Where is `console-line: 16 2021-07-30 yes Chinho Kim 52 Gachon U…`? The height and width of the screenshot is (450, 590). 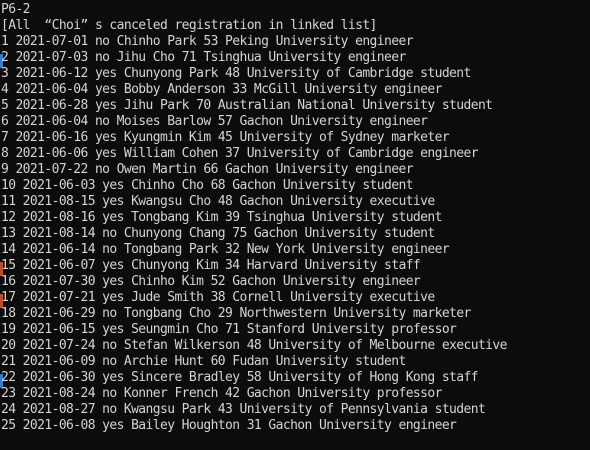 console-line: 16 2021-07-30 yes Chinho Kim 52 Gachon U… is located at coordinates (211, 281).